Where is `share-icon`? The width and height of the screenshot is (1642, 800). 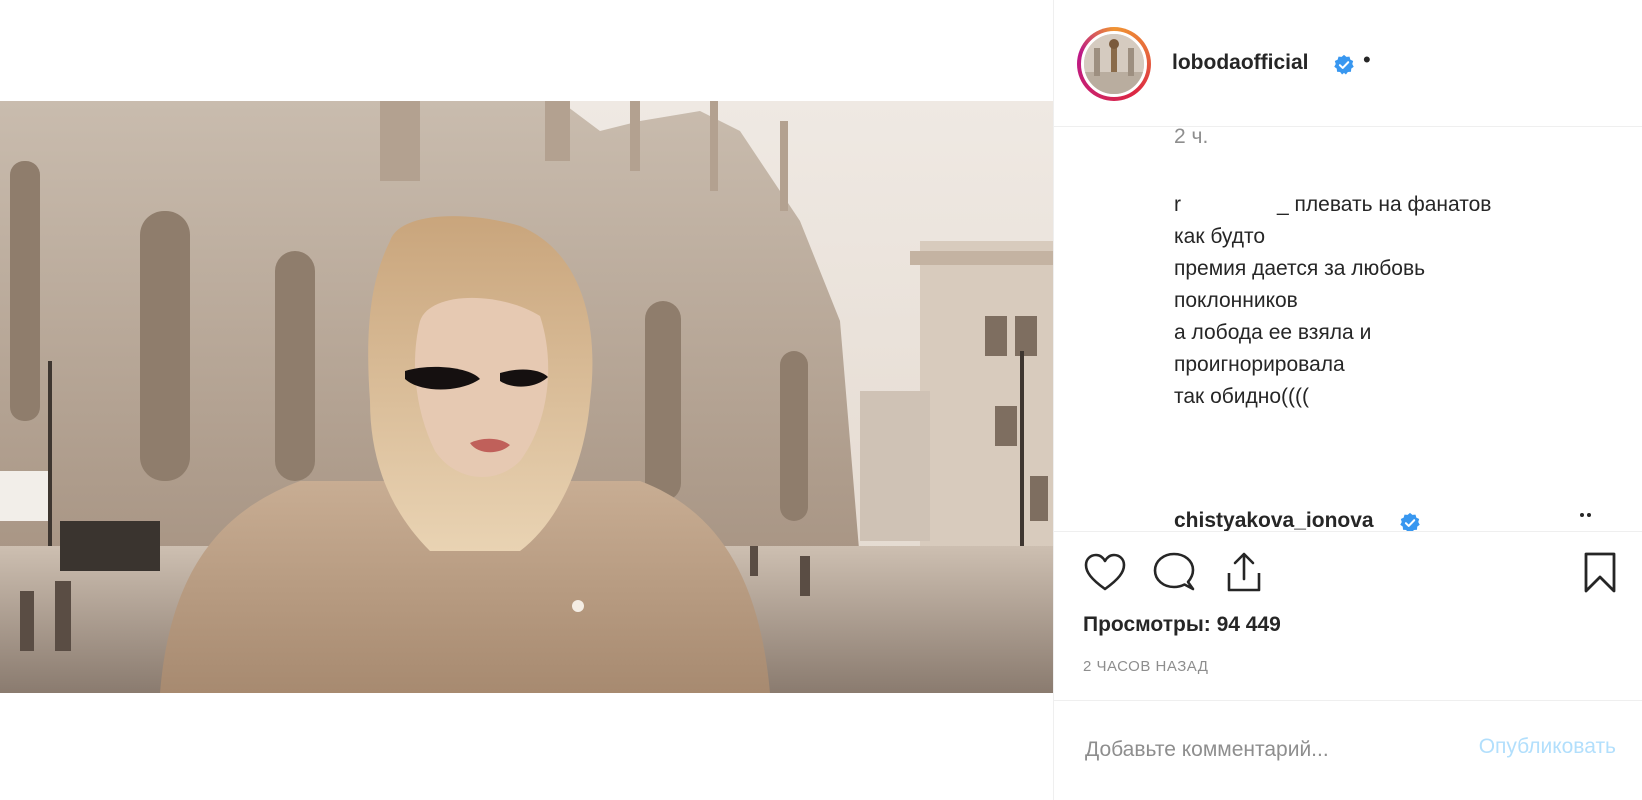 share-icon is located at coordinates (1244, 572).